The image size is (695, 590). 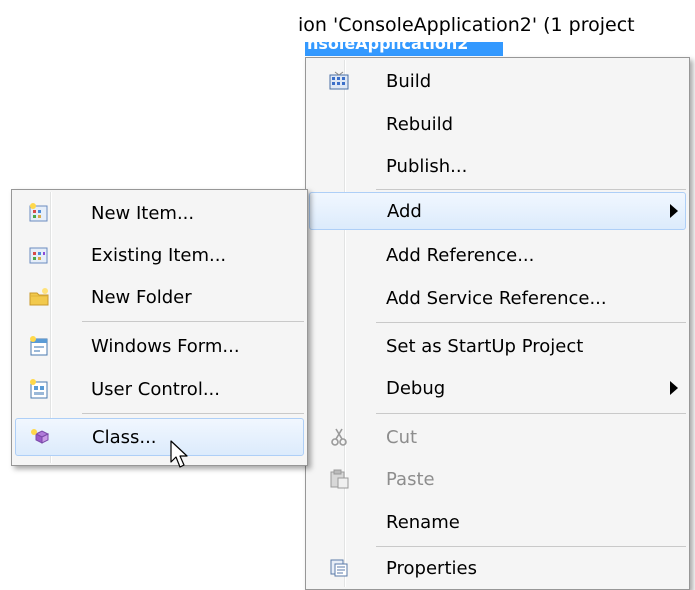 What do you see at coordinates (431, 568) in the screenshot?
I see `menu-item-label: Properties` at bounding box center [431, 568].